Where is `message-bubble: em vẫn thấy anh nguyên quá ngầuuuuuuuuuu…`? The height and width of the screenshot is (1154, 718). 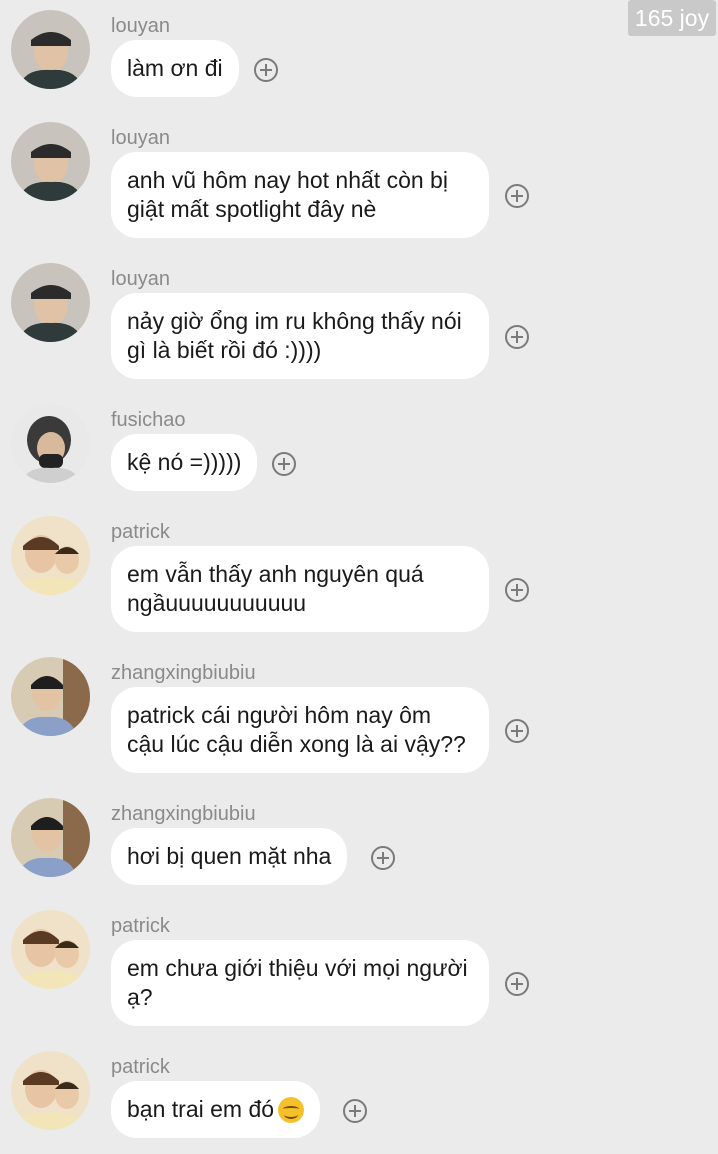 message-bubble: em vẫn thấy anh nguyên quá ngầuuuuuuuuuu… is located at coordinates (300, 589).